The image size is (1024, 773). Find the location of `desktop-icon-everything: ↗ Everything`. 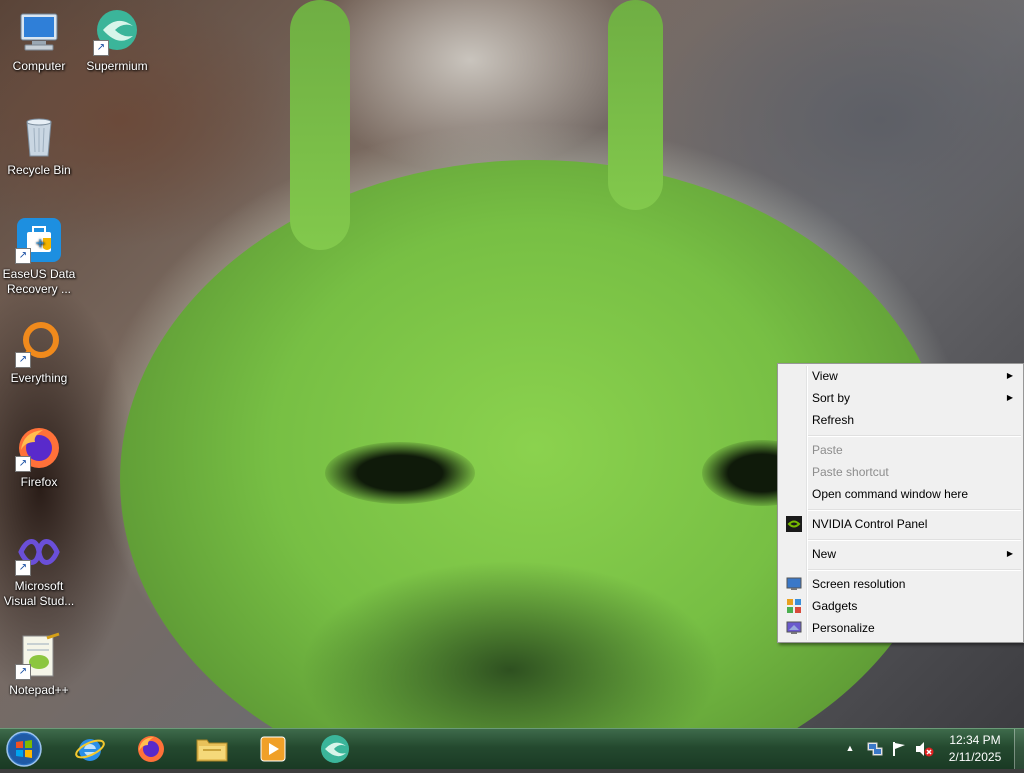

desktop-icon-everything: ↗ Everything is located at coordinates (39, 353).